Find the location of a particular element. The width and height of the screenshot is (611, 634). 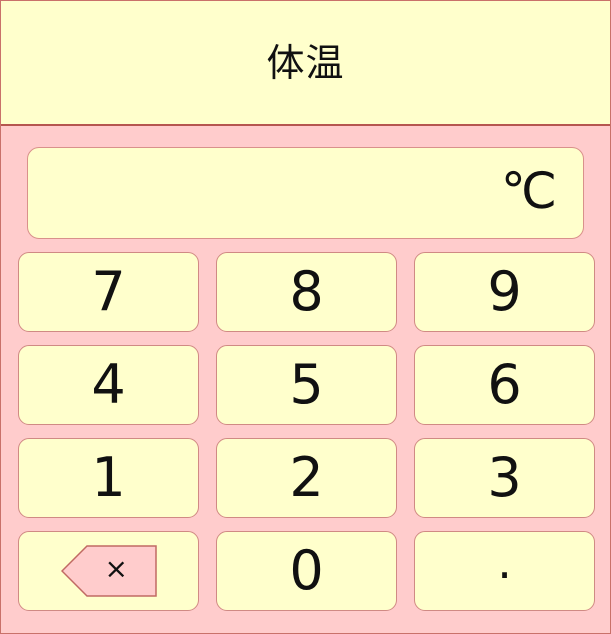

key-decimal-point: . is located at coordinates (504, 571).